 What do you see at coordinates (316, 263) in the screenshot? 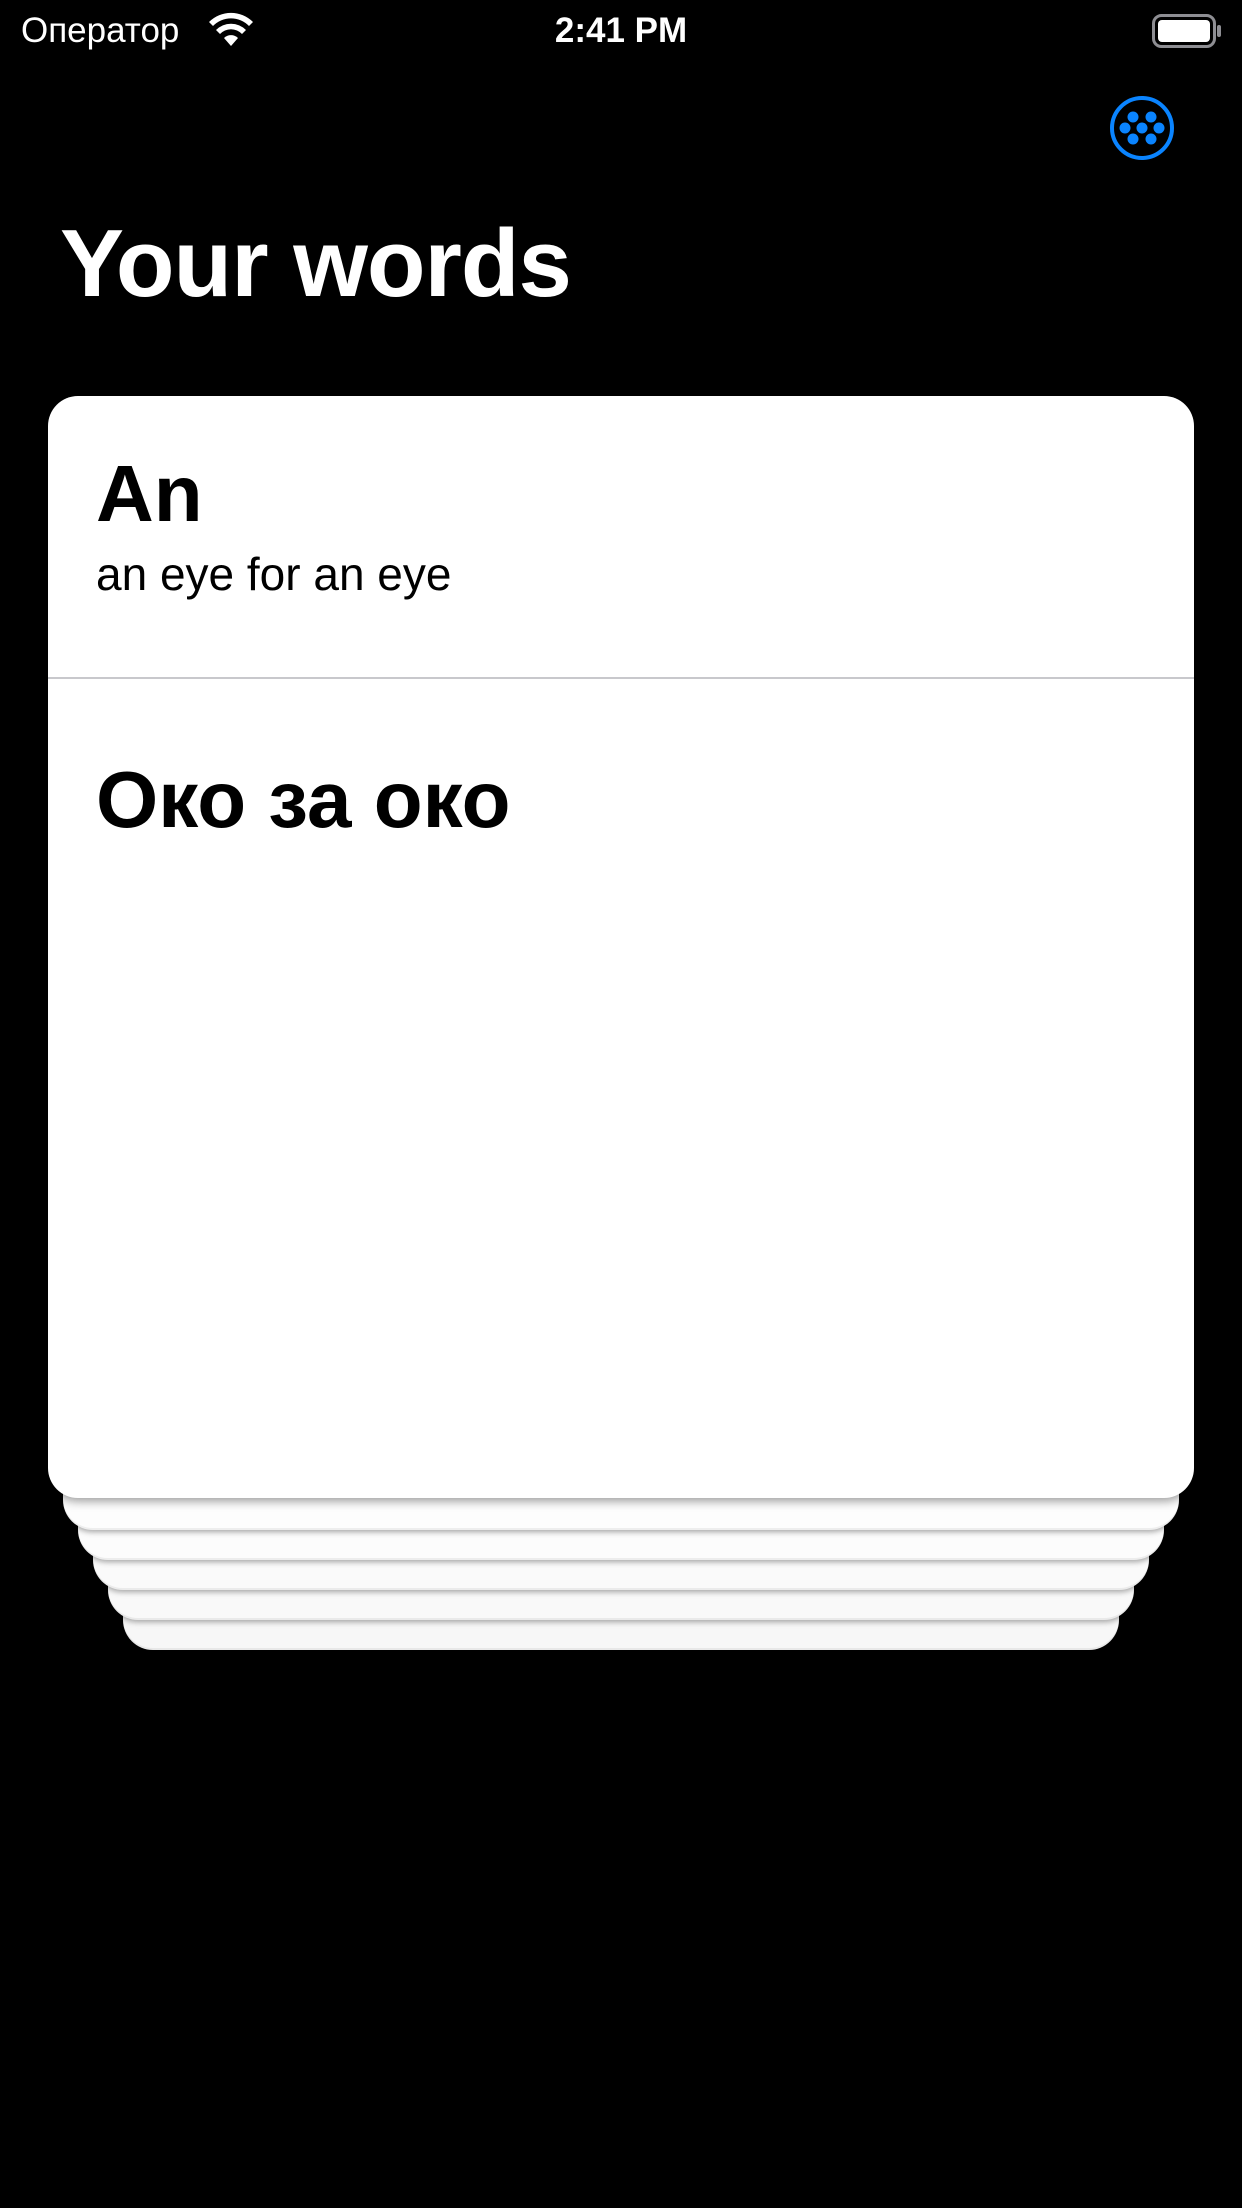
I see `page-title: Your words` at bounding box center [316, 263].